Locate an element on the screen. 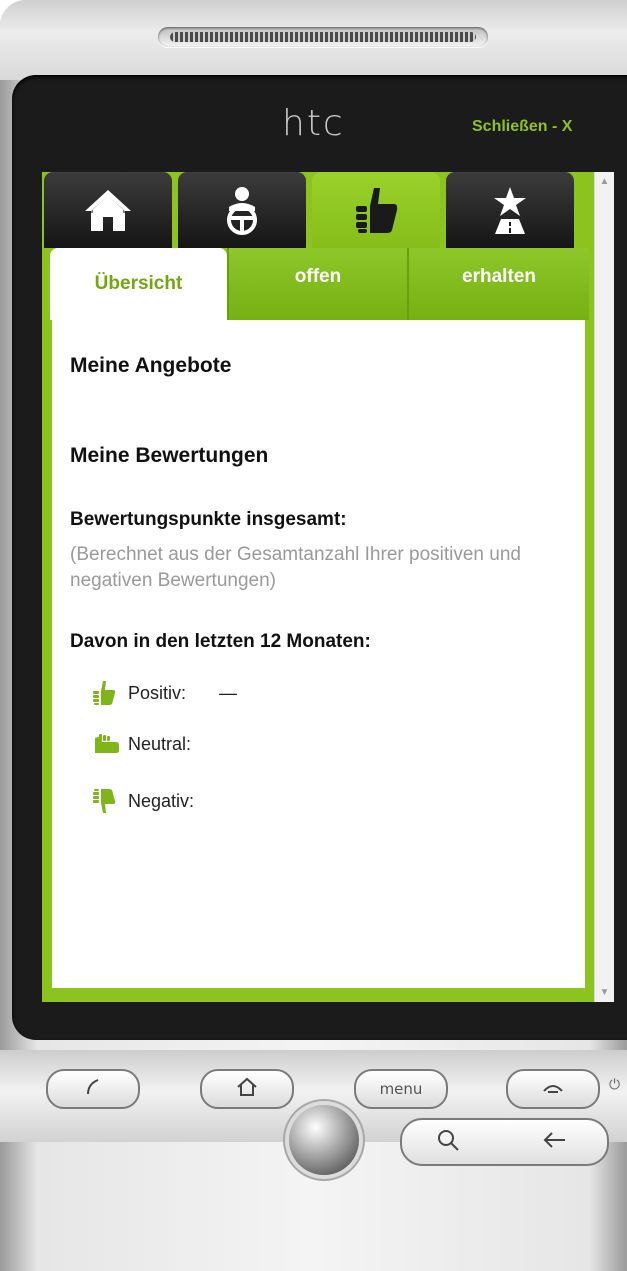  tab-ratings is located at coordinates (376, 210).